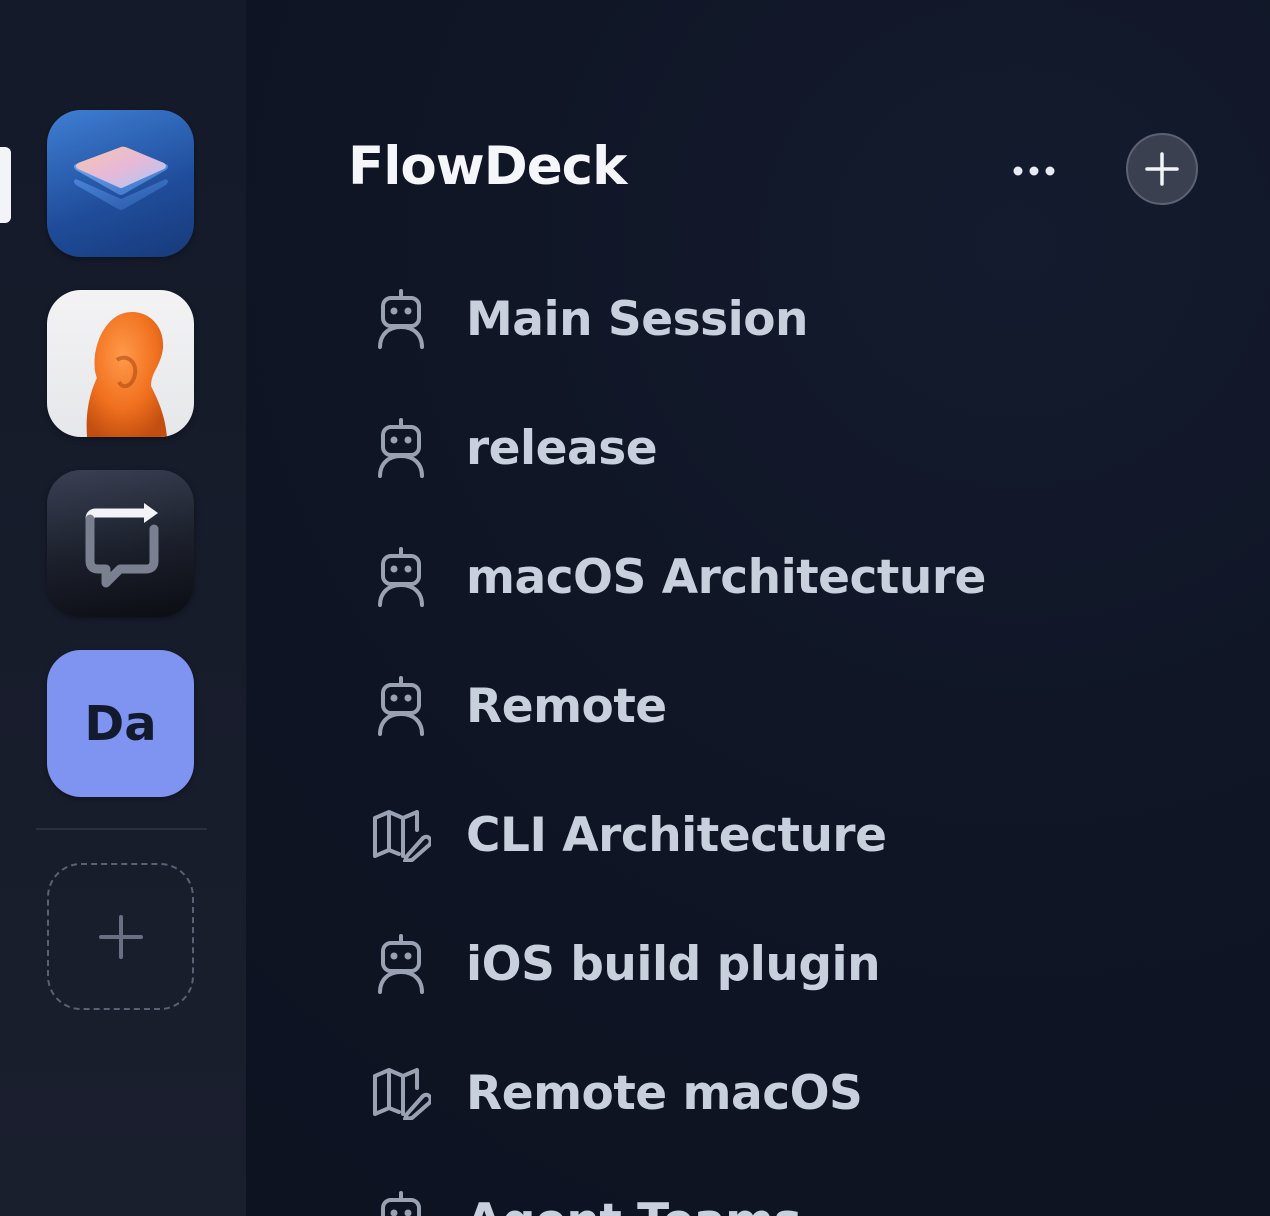  Describe the element at coordinates (726, 577) in the screenshot. I see `session-label: macOS Architecture` at that location.